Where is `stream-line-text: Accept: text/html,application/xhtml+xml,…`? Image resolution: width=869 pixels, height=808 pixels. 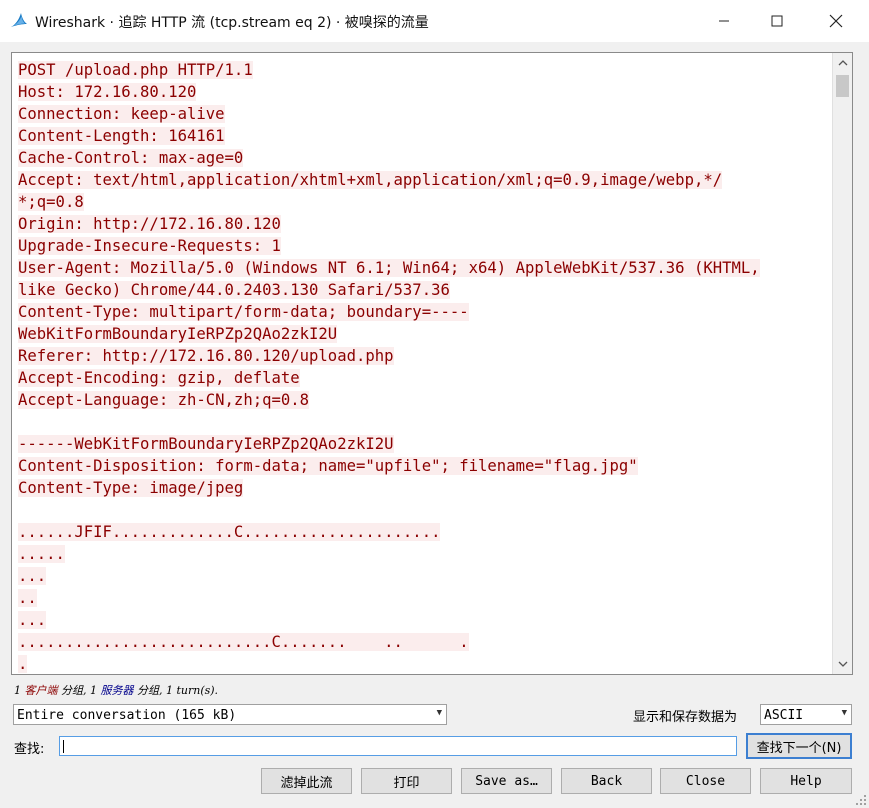
stream-line-text: Accept: text/html,application/xhtml+xml,… is located at coordinates (370, 180).